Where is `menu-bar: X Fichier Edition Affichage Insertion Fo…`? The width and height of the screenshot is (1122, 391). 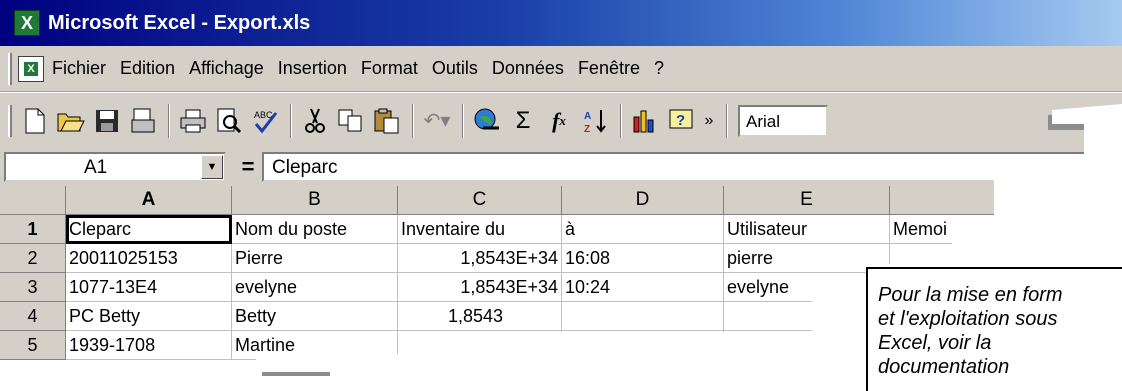
menu-bar: X Fichier Edition Affichage Insertion Fo… is located at coordinates (561, 69).